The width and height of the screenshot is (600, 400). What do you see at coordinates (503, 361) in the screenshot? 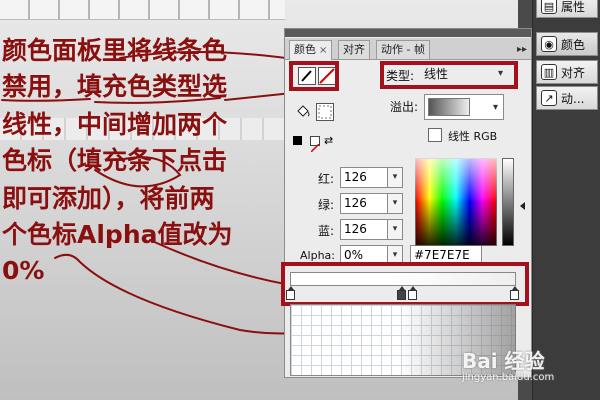
I see `watermark-logo: Bai 经验` at bounding box center [503, 361].